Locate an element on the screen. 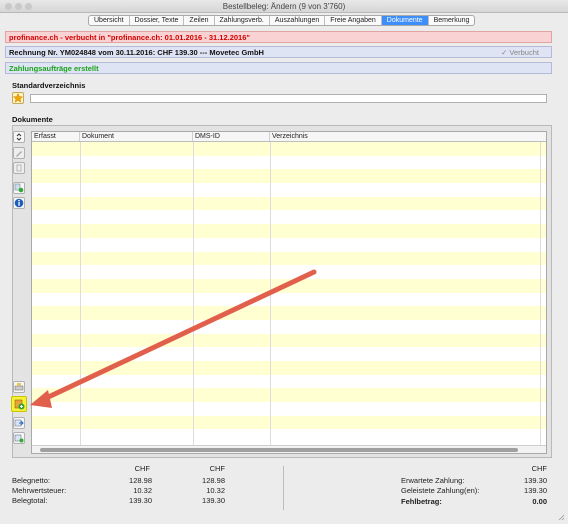  payments-currency-header: CHF is located at coordinates (539, 468).